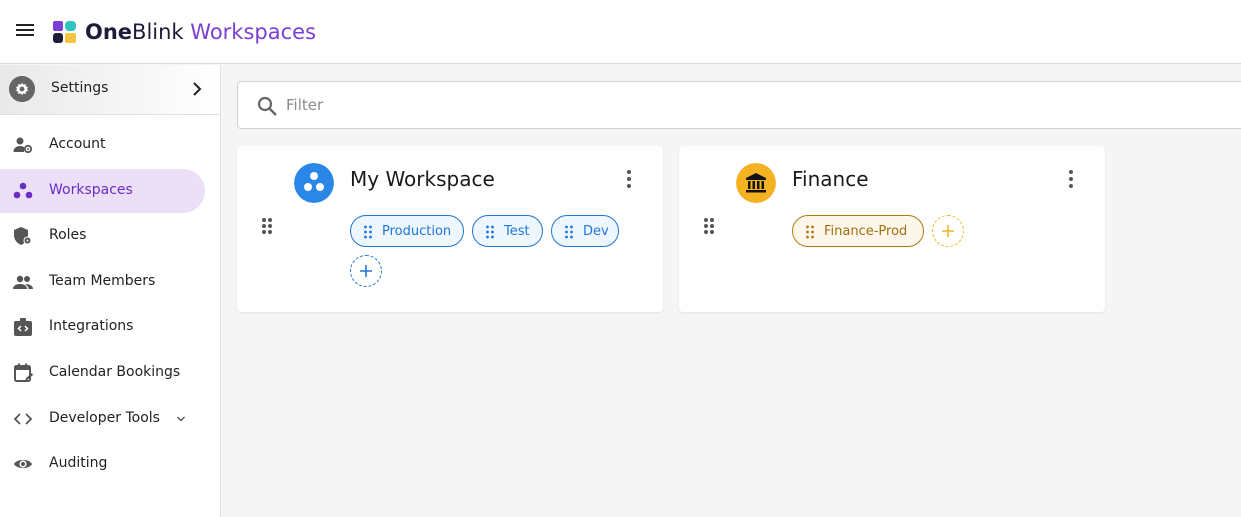 This screenshot has height=517, width=1241. I want to click on bank-icon, so click(756, 183).